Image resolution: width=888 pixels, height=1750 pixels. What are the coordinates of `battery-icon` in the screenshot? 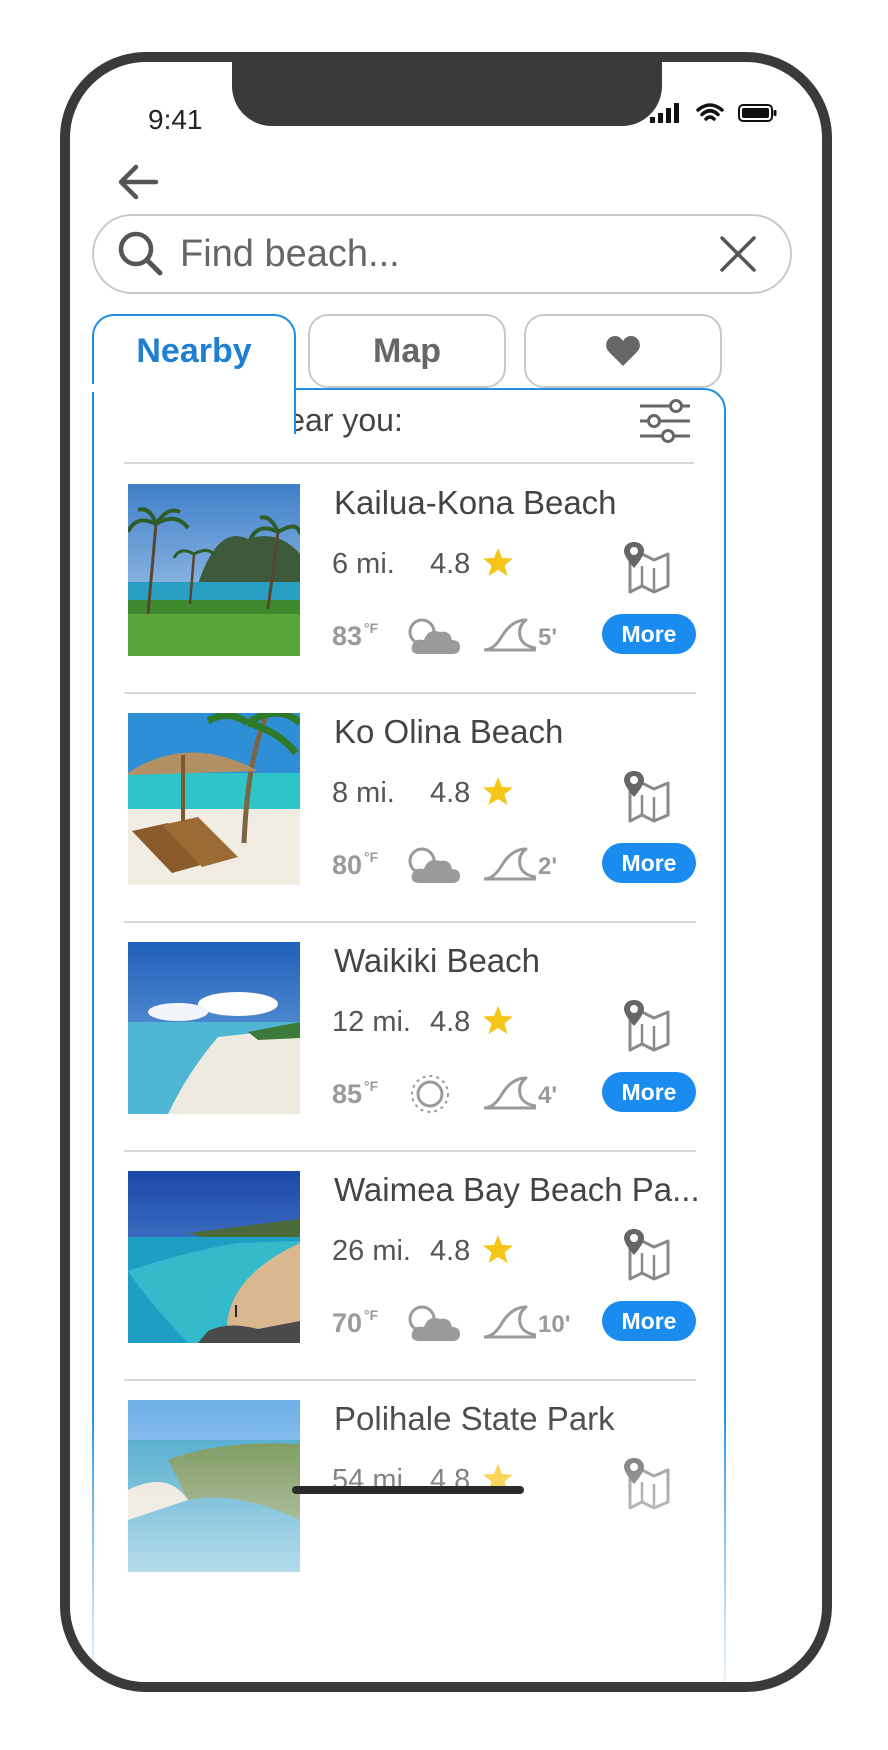 It's located at (757, 113).